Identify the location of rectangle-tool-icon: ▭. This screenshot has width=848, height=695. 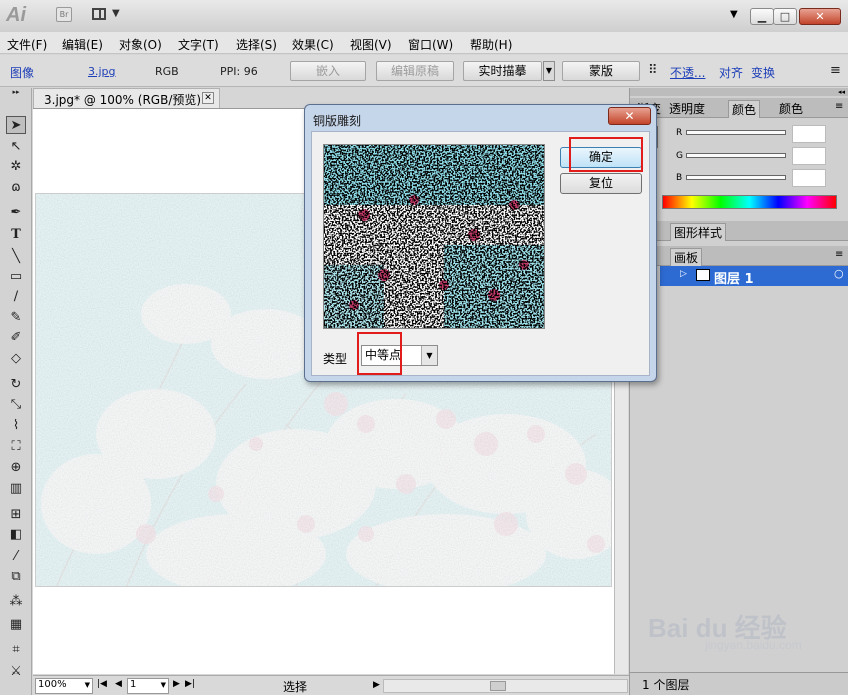
(16, 277).